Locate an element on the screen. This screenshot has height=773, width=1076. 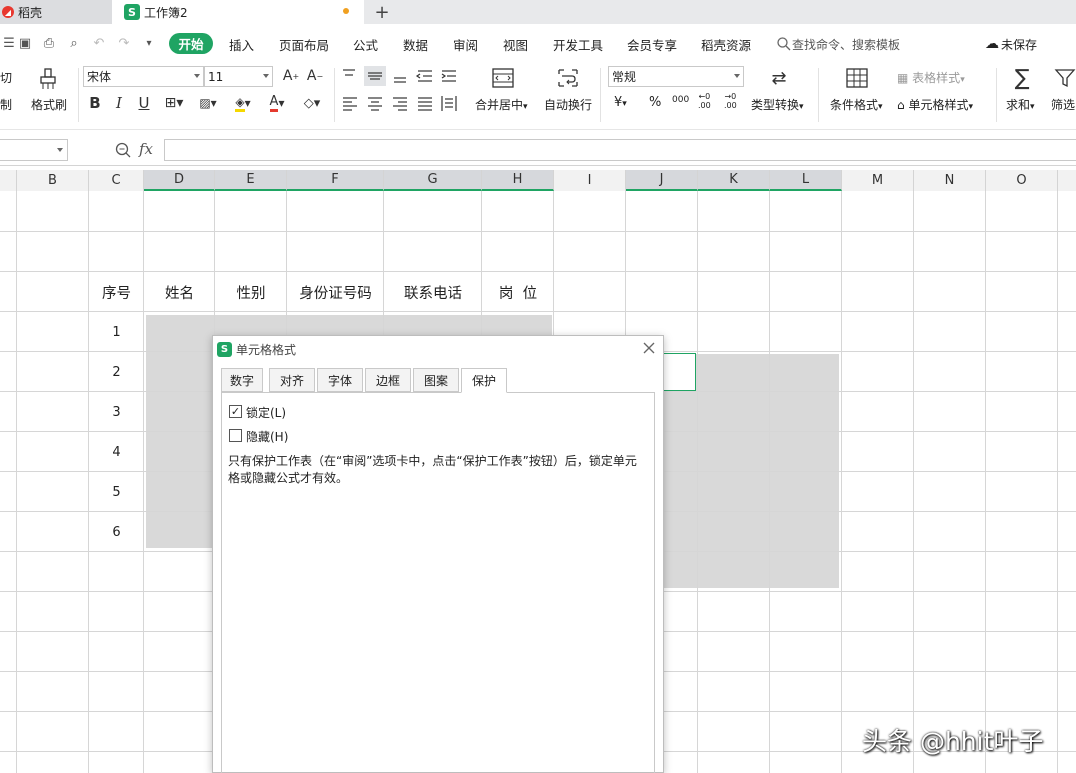
font-size-select: 11 is located at coordinates (238, 76).